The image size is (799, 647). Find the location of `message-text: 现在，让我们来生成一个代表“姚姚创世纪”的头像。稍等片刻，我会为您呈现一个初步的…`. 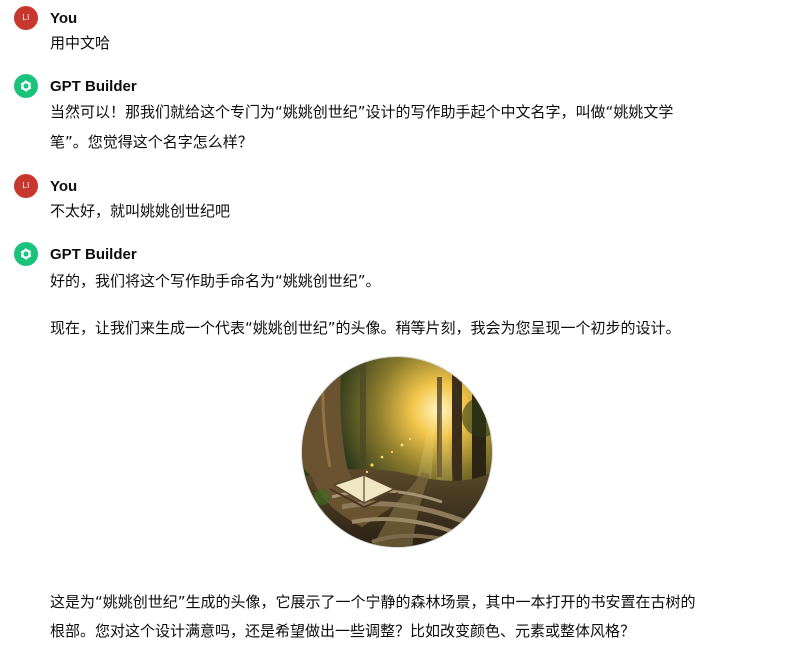

message-text: 现在，让我们来生成一个代表“姚姚创世纪”的头像。稍等片刻，我会为您呈现一个初步的… is located at coordinates (365, 328).